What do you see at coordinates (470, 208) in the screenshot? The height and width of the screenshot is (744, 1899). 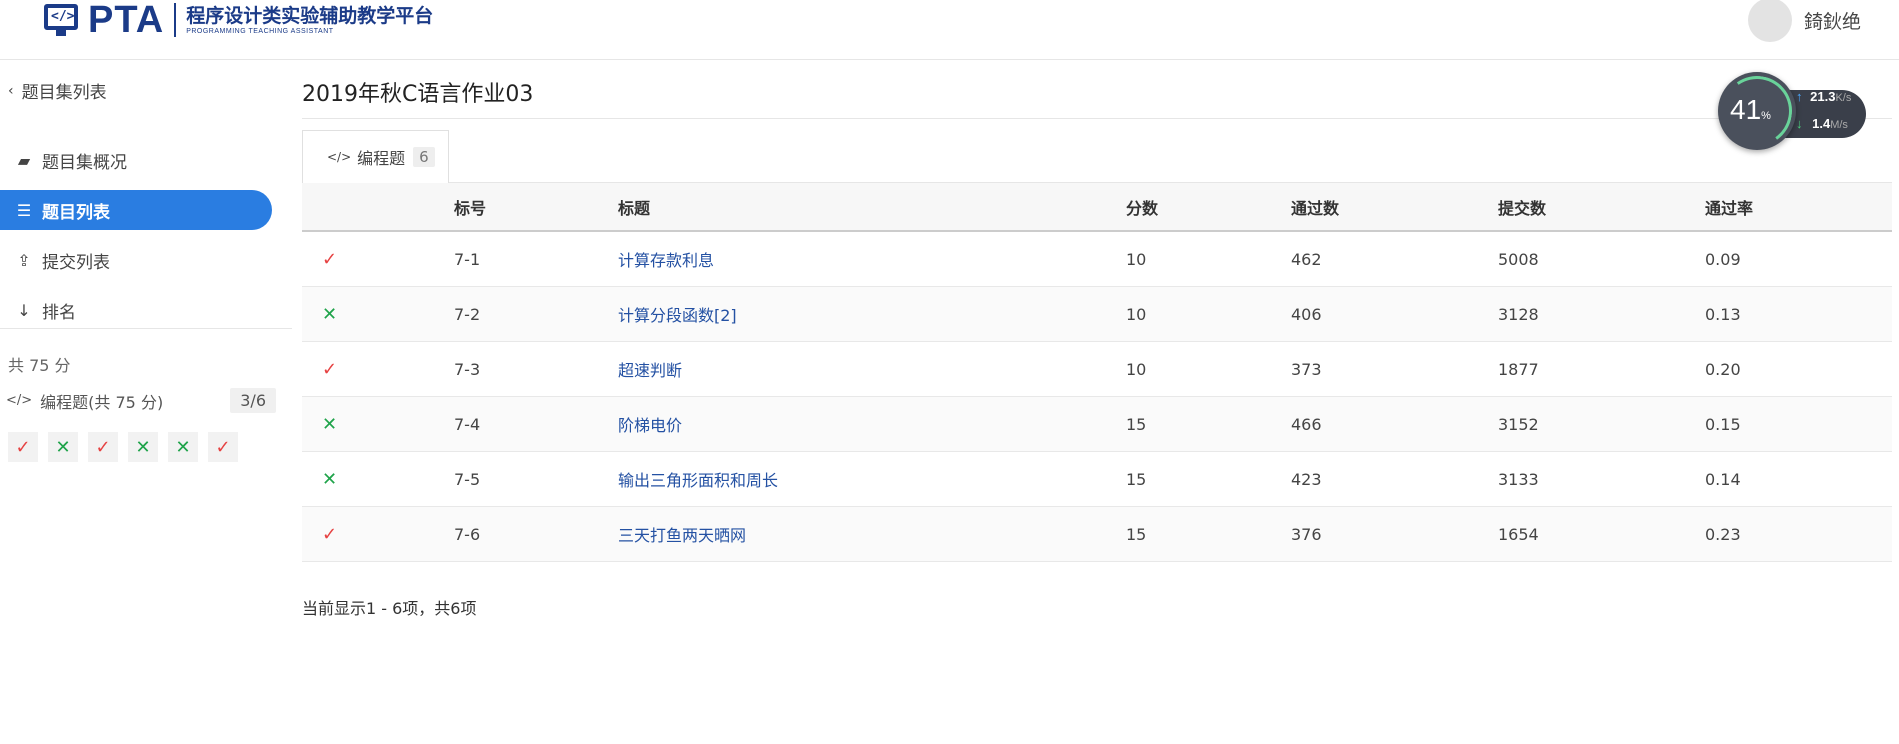 I see `column-header-number: 标号` at bounding box center [470, 208].